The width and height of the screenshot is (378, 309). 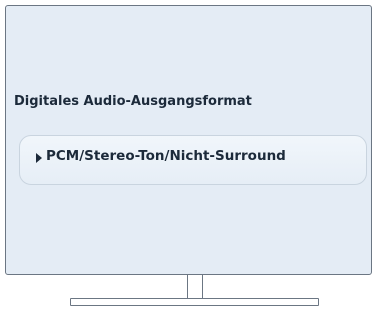 What do you see at coordinates (133, 101) in the screenshot?
I see `setting-label: Digitales Audio-Ausgangsformat` at bounding box center [133, 101].